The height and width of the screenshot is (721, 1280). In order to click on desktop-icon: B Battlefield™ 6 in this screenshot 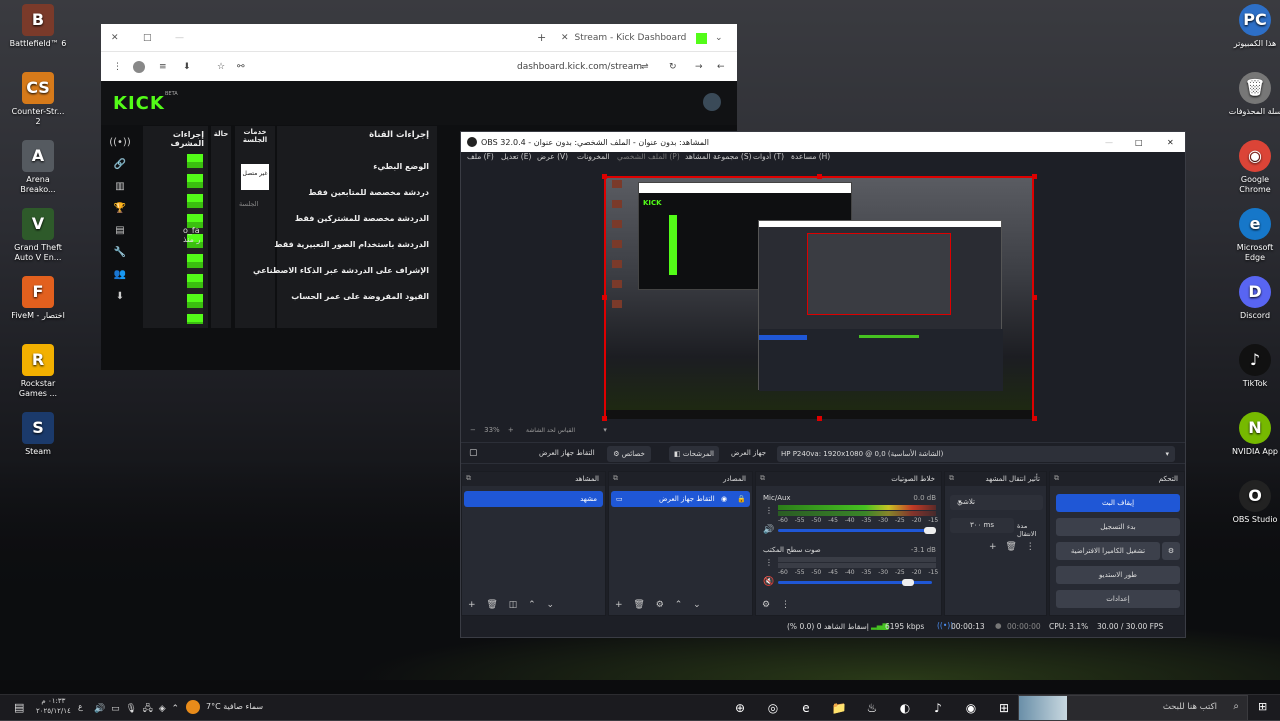, I will do `click(38, 26)`.